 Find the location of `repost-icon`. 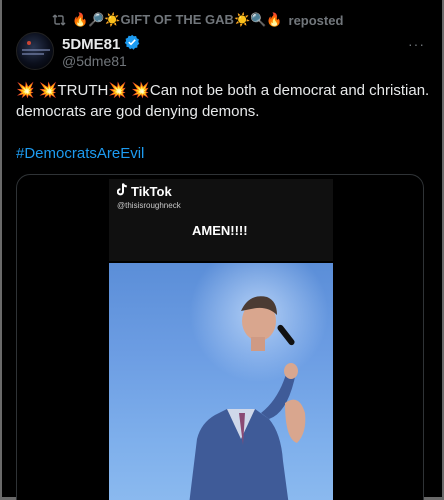

repost-icon is located at coordinates (59, 20).